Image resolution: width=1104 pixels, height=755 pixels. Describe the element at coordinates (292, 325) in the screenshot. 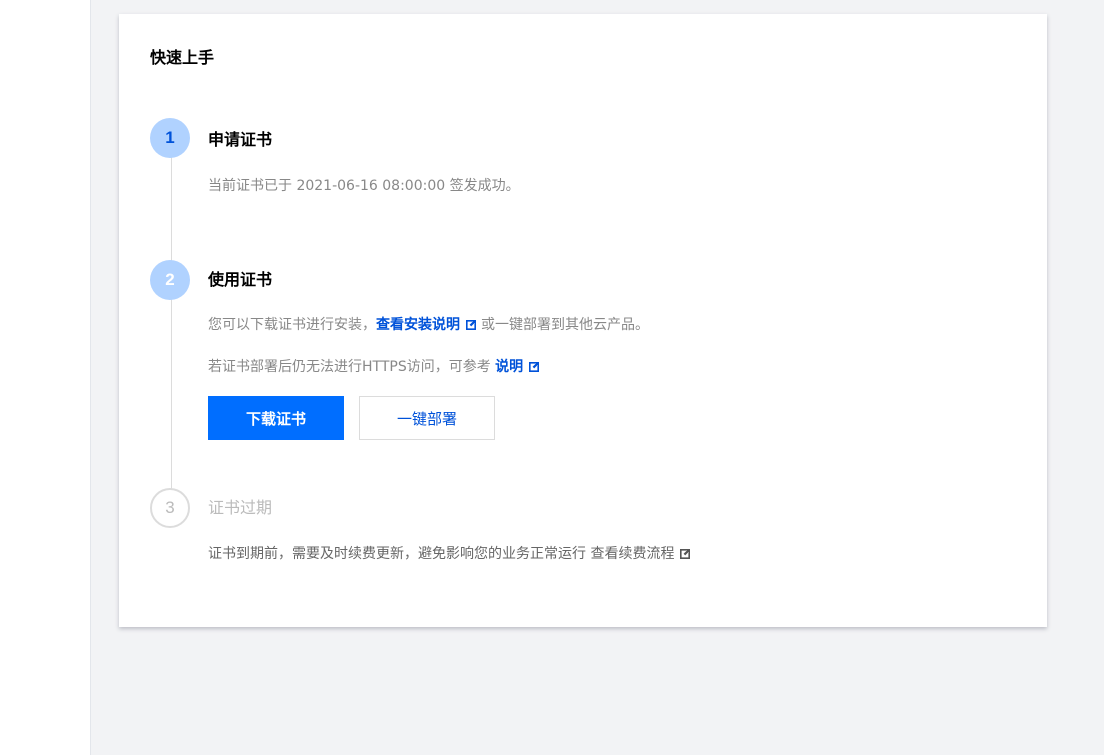

I see `step-2-desc-prefix: 您可以下载证书进行安装，` at that location.